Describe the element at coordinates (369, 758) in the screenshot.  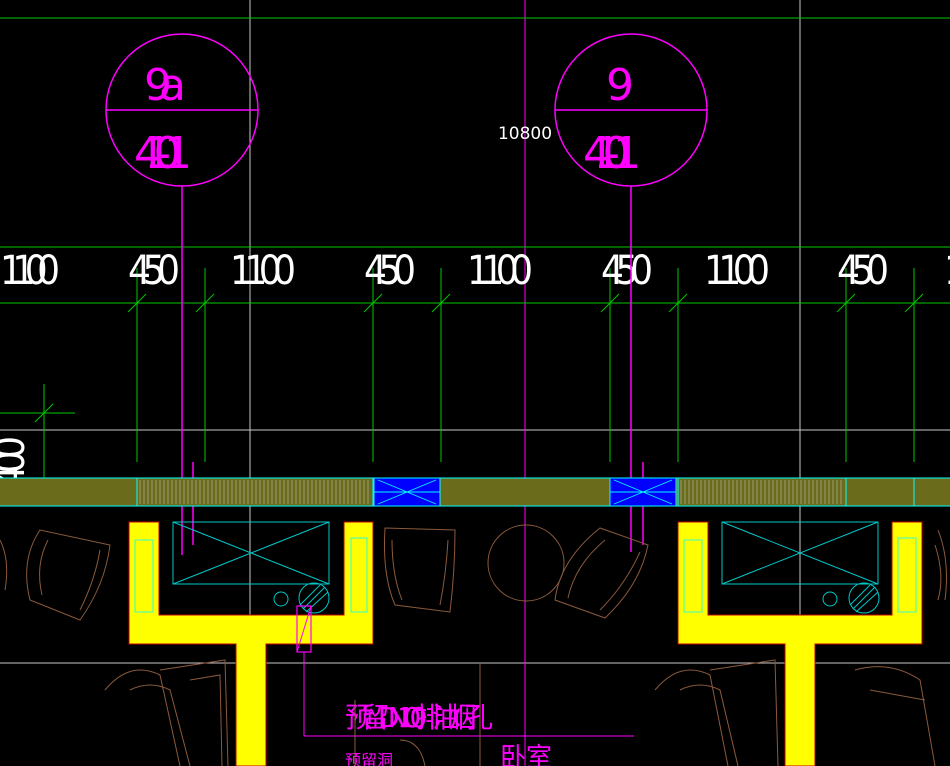
I see `partial-annotation-label: 预留洞` at that location.